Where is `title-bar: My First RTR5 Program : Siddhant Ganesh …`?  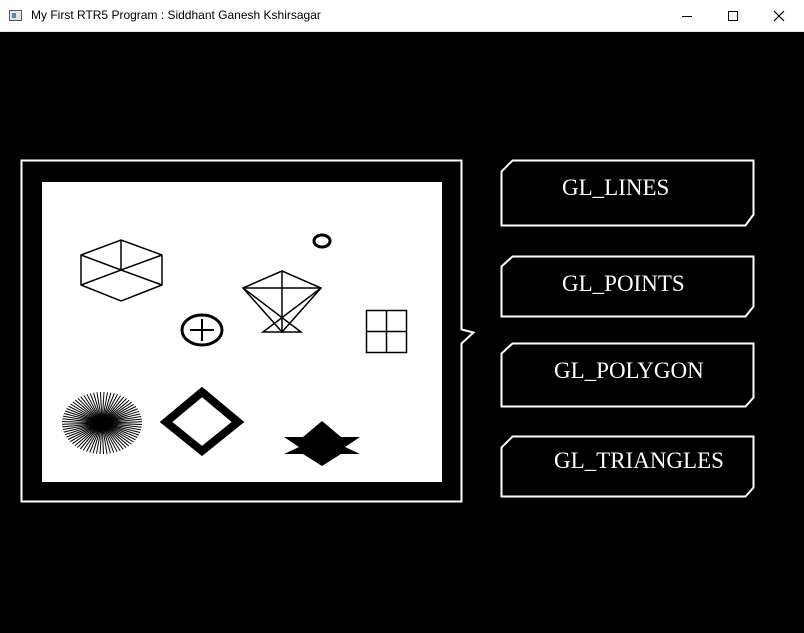
title-bar: My First RTR5 Program : Siddhant Ganesh … is located at coordinates (402, 16).